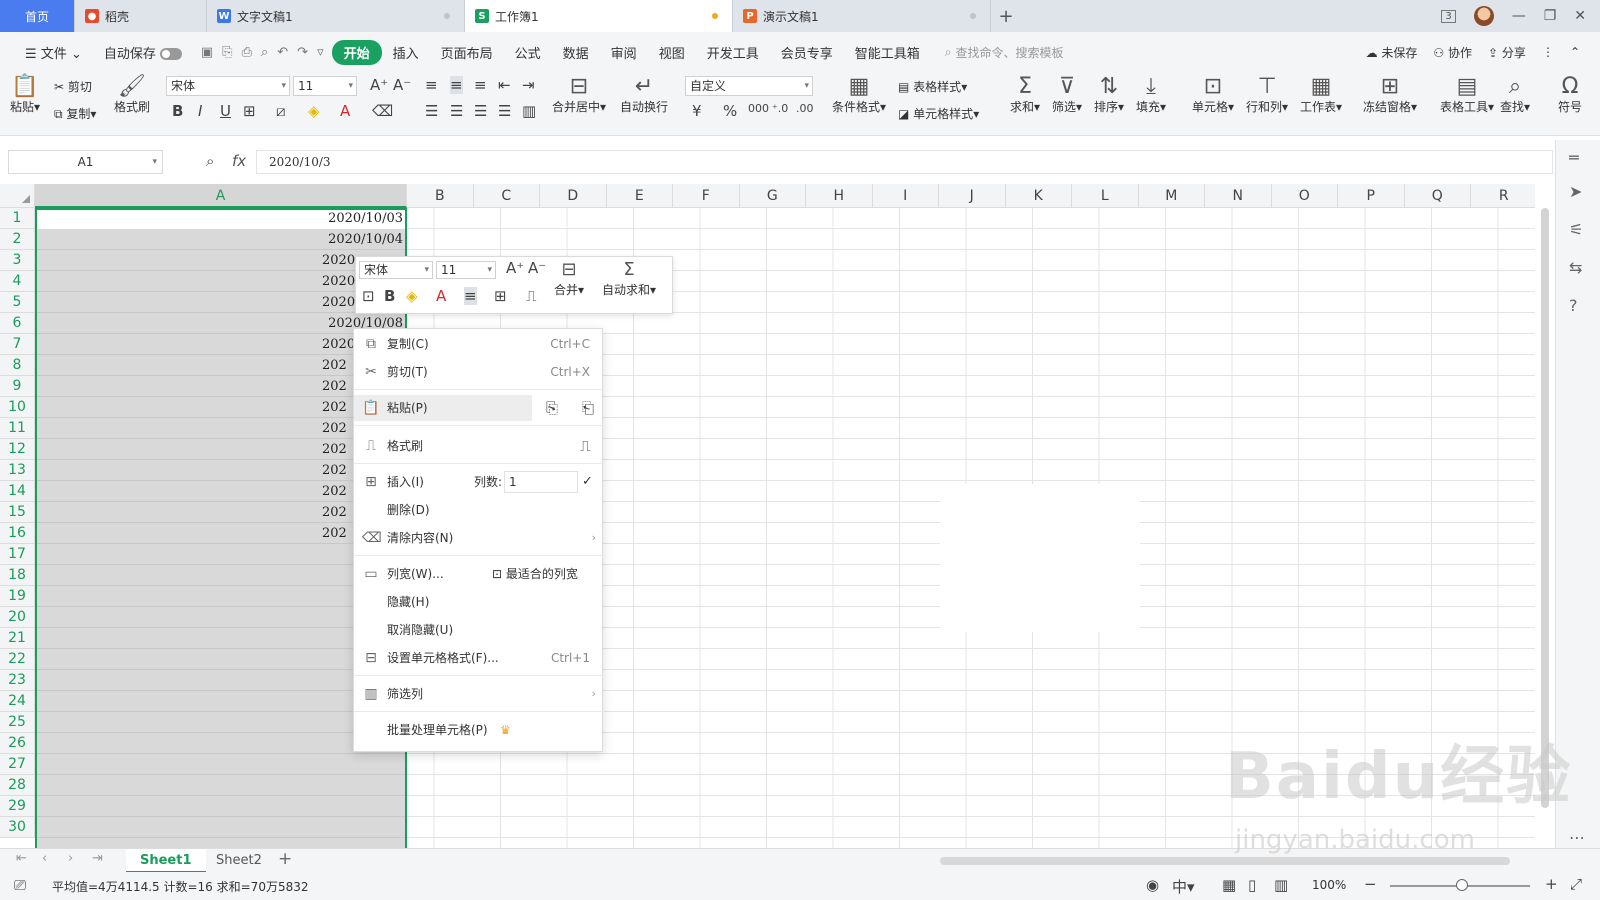  What do you see at coordinates (624, 52) in the screenshot?
I see `tab-review: 审阅` at bounding box center [624, 52].